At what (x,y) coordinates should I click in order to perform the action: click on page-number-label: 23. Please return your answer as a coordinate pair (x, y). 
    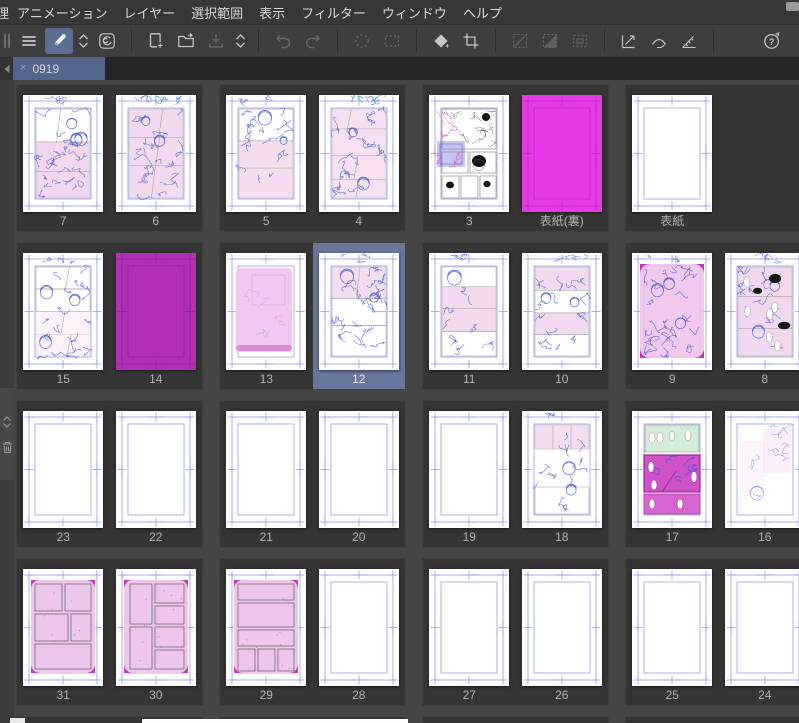
    Looking at the image, I should click on (63, 537).